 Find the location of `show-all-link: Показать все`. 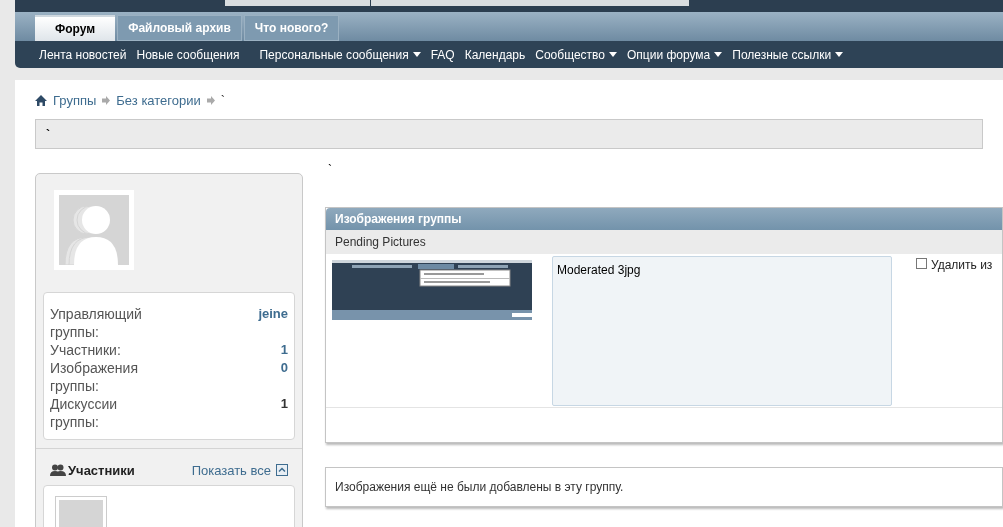

show-all-link: Показать все is located at coordinates (231, 470).